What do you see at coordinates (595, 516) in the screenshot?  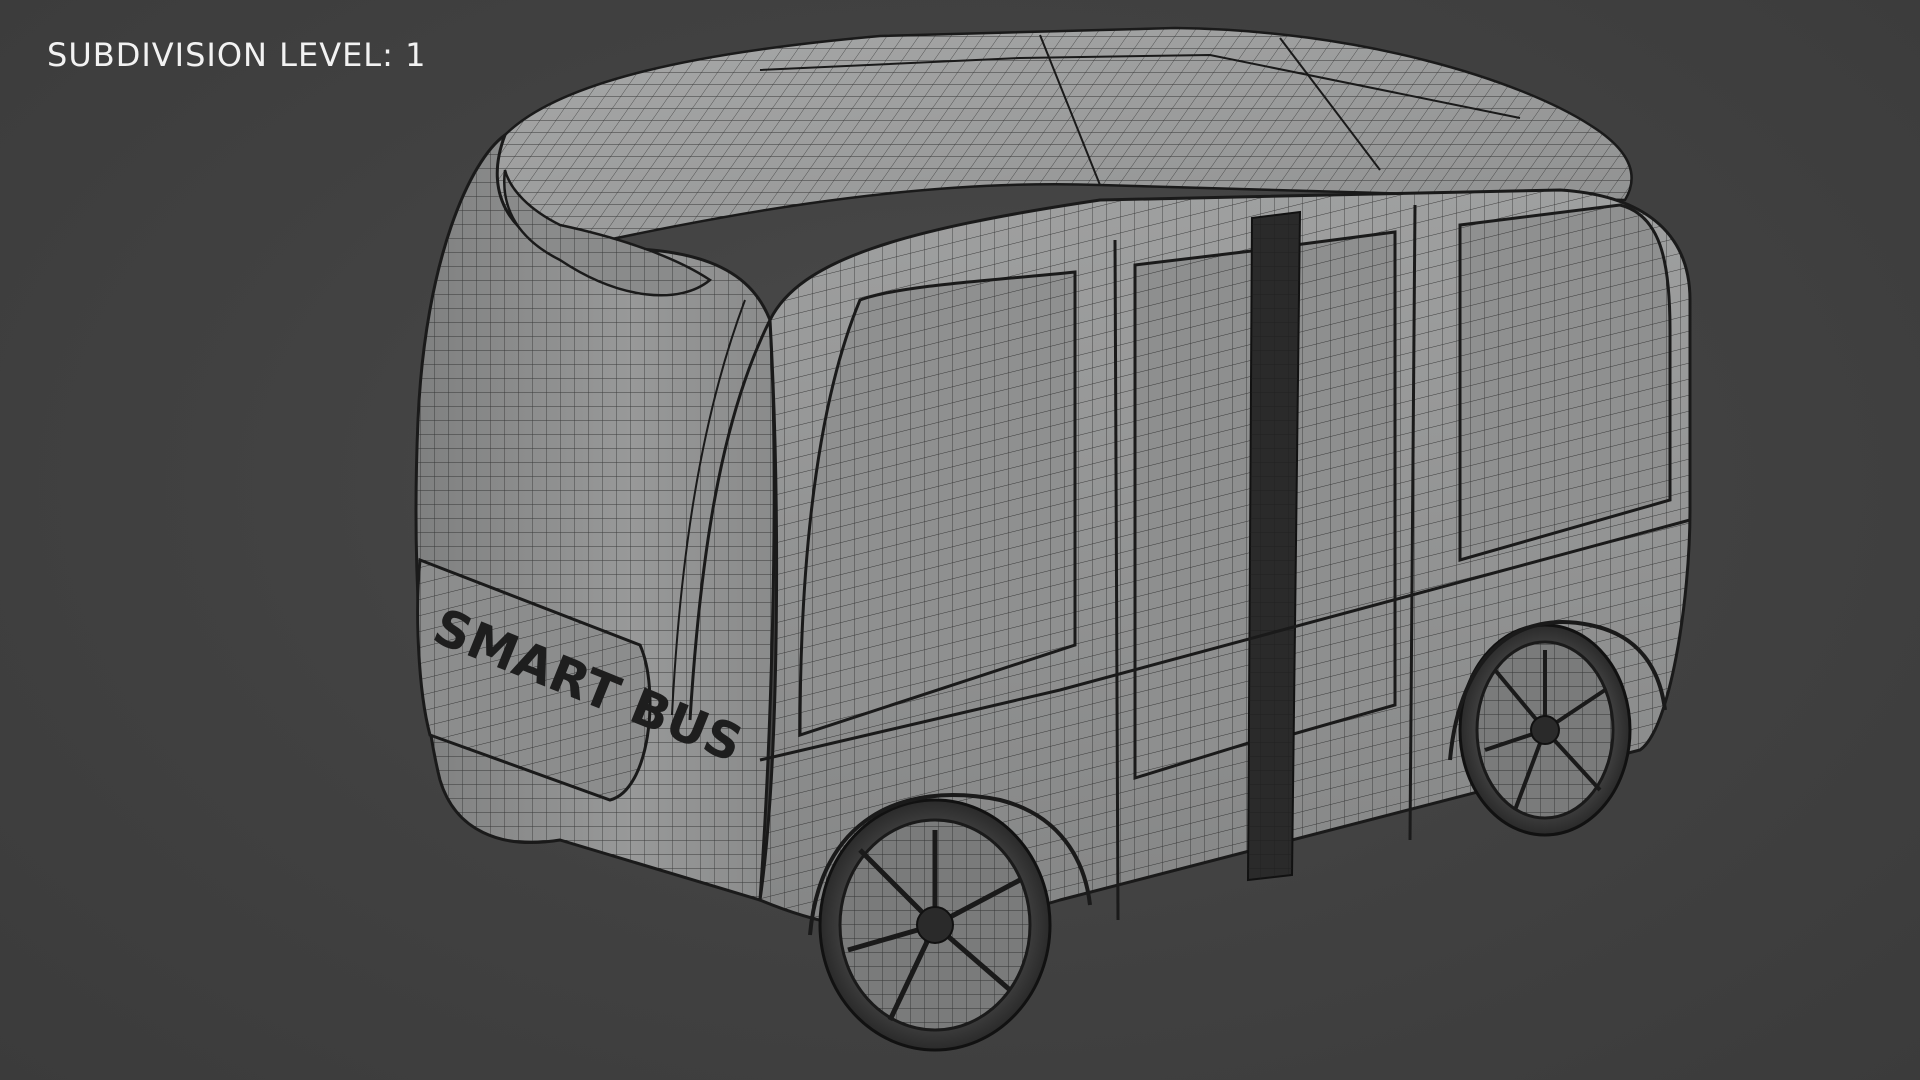 I see `bus-front: SMART BUS` at bounding box center [595, 516].